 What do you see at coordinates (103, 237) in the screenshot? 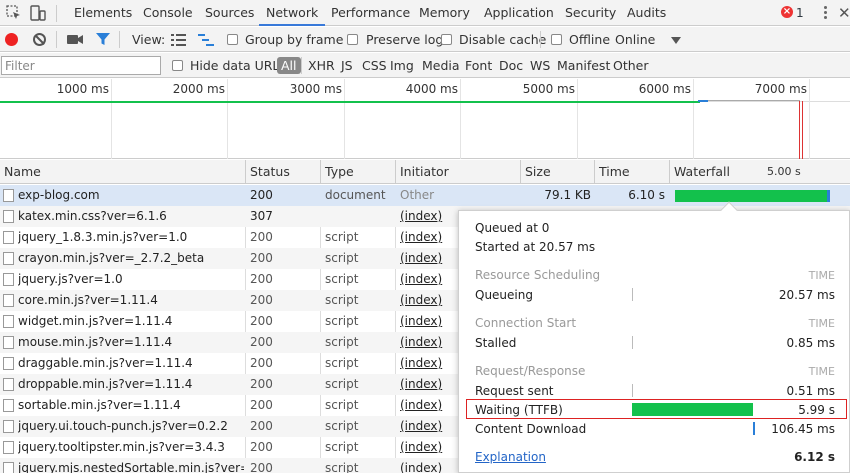
I see `cell-name: jquery_1.8.3.min.js?ver=1.0` at bounding box center [103, 237].